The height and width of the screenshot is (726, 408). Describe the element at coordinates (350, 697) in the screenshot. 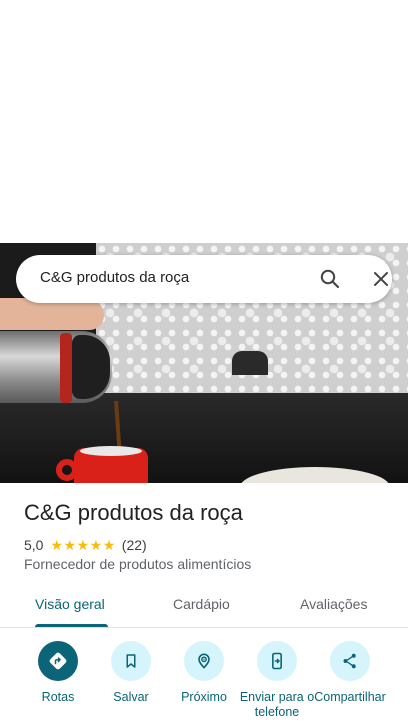

I see `share-label: Compartilhar` at that location.